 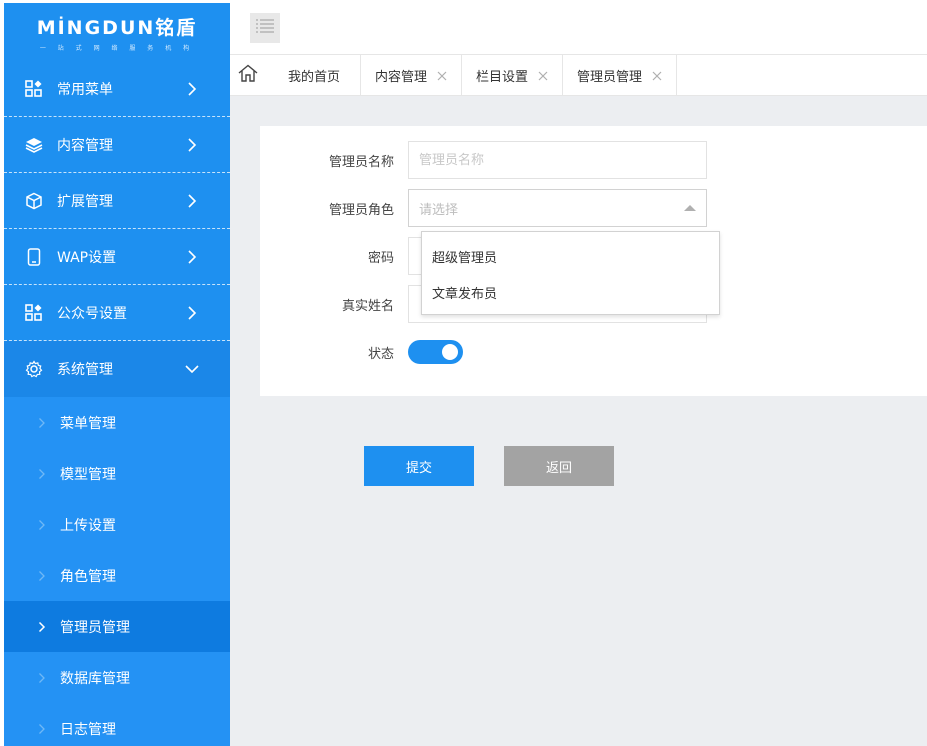 What do you see at coordinates (34, 145) in the screenshot?
I see `layers-icon` at bounding box center [34, 145].